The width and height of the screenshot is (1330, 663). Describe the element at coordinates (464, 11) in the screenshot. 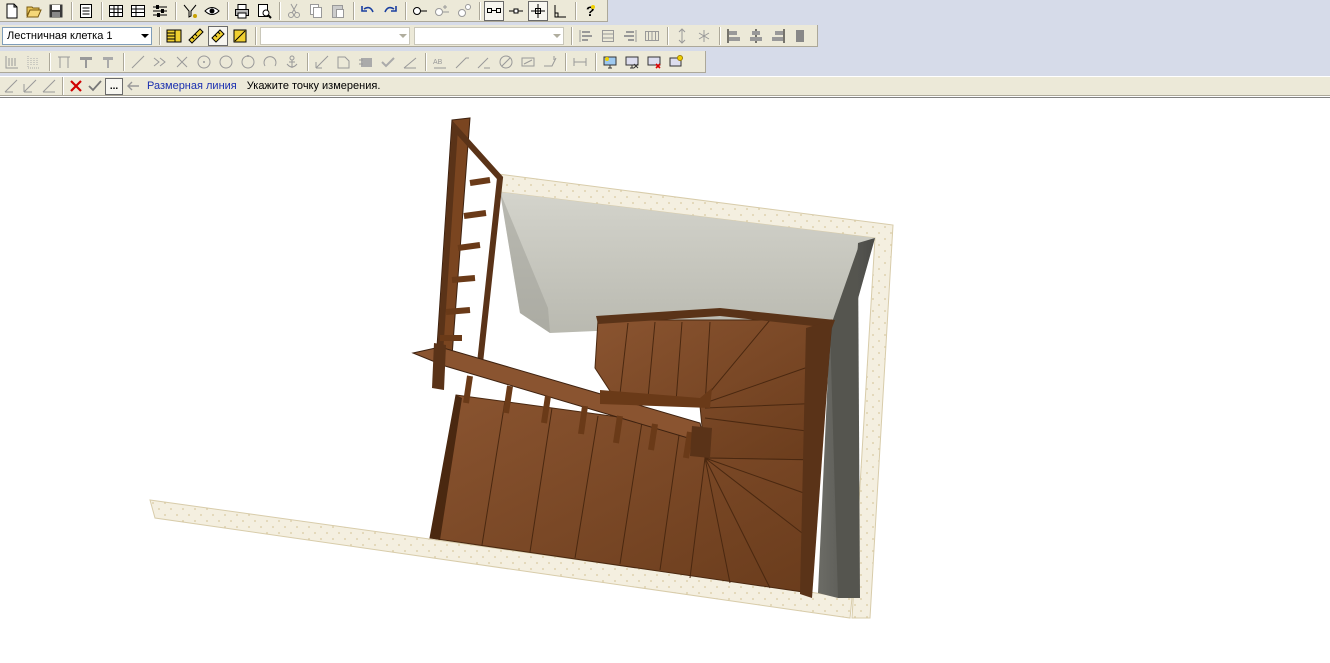

I see `node-tree-button` at that location.